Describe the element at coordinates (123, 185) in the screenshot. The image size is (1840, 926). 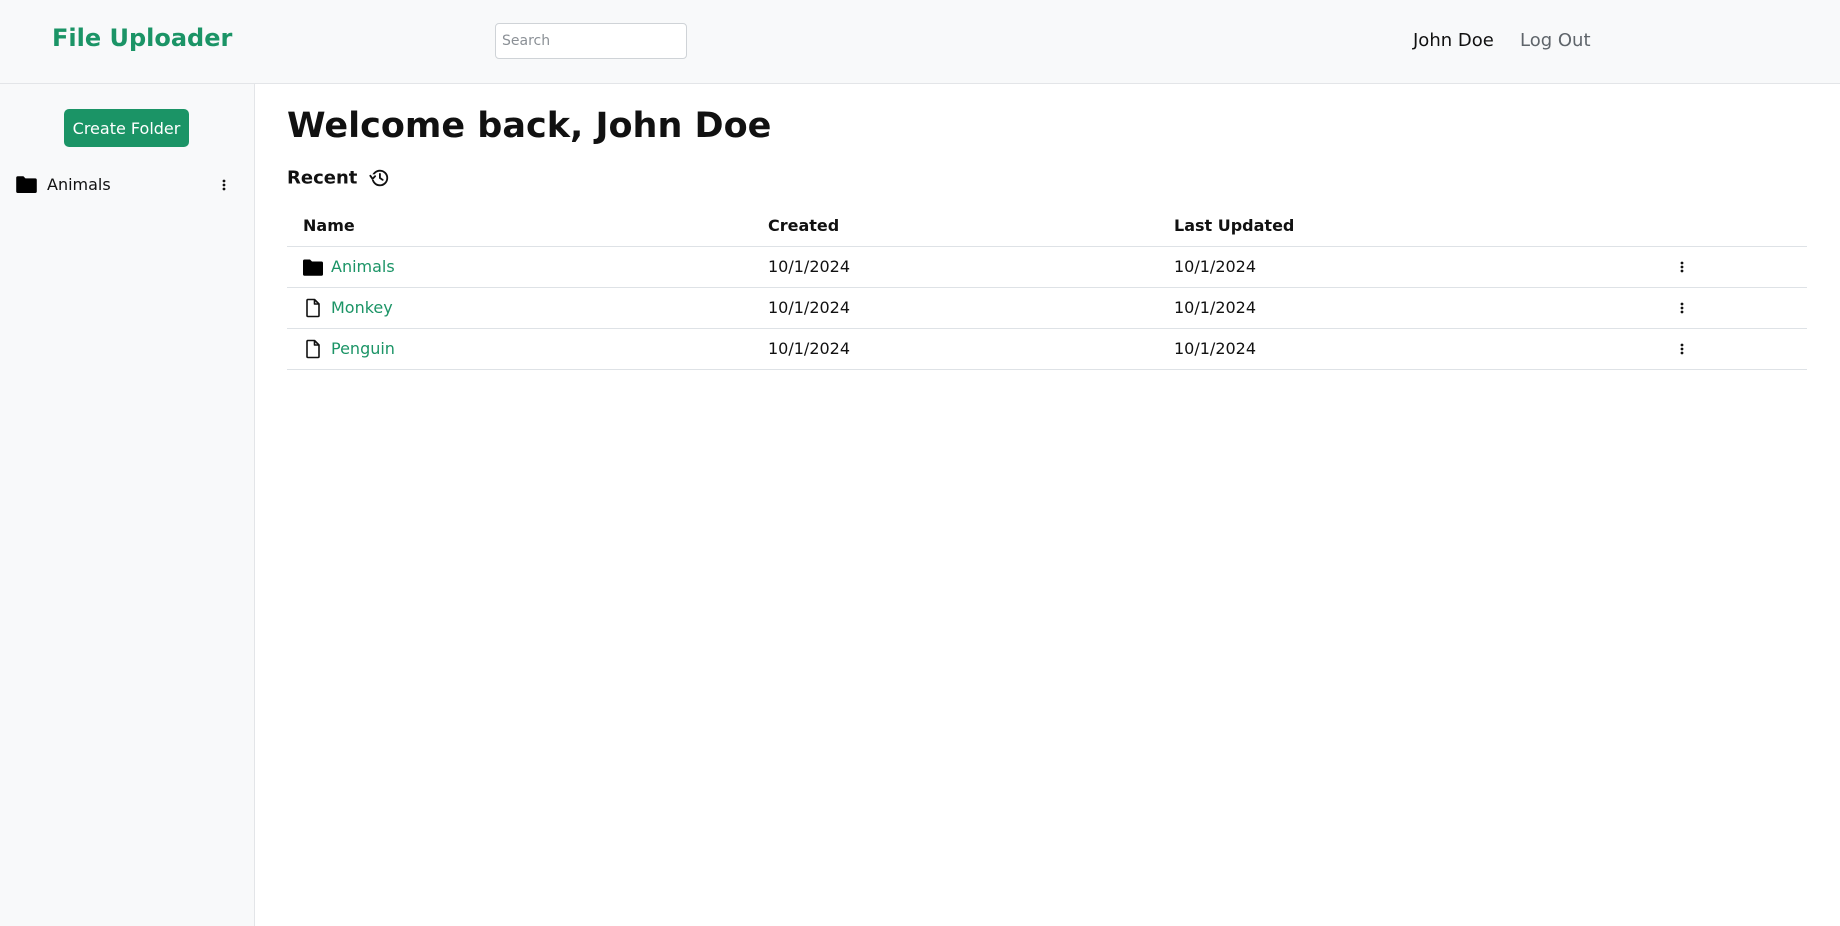
I see `sidebar-item-animals: Animals` at that location.